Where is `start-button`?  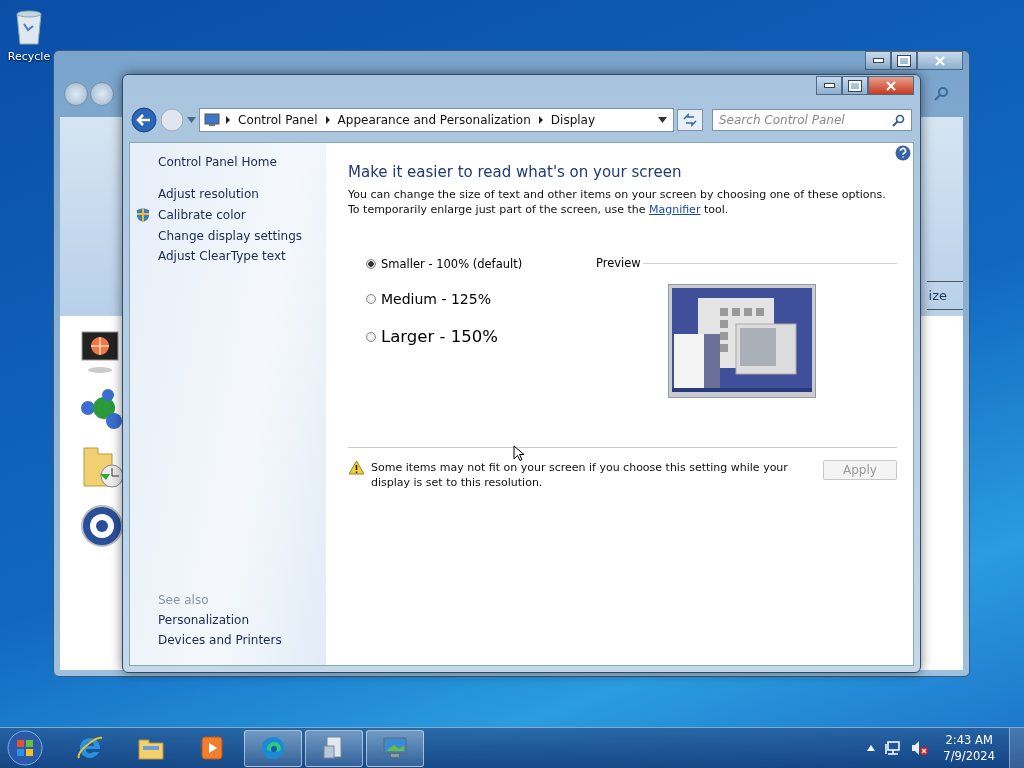 start-button is located at coordinates (25, 748).